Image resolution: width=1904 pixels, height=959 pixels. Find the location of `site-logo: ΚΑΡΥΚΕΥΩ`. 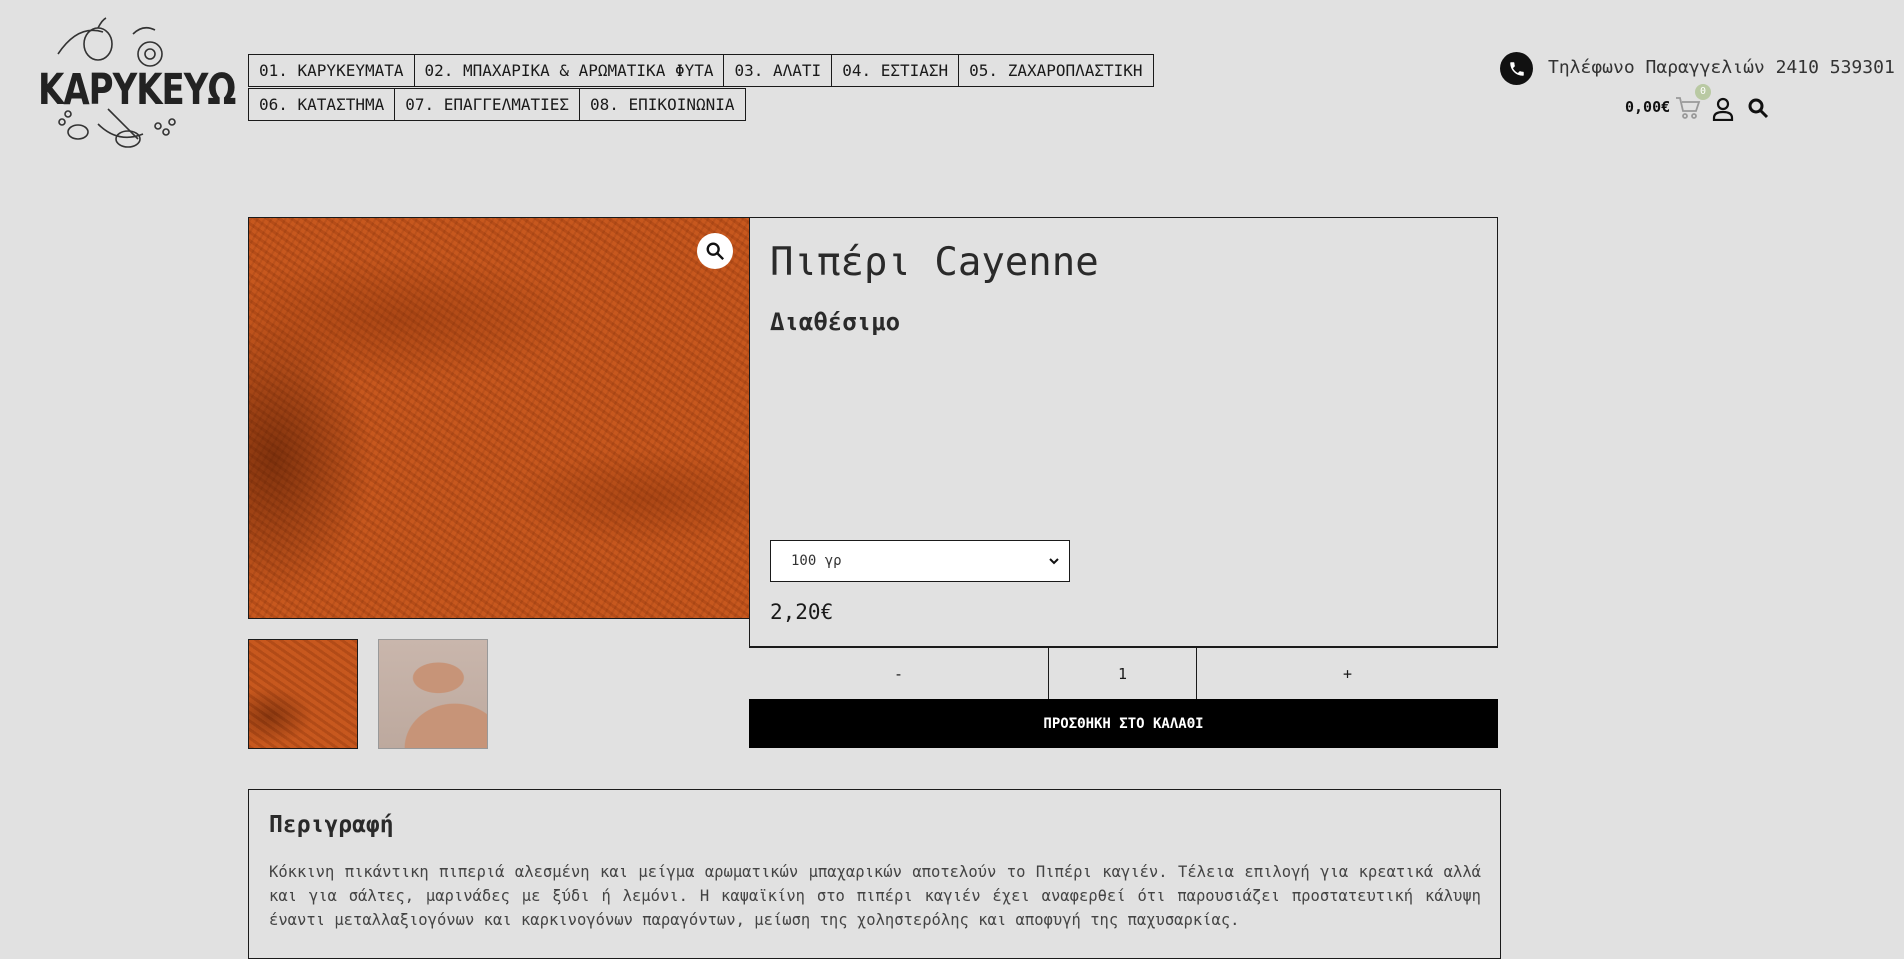

site-logo: ΚΑΡΥΚΕΥΩ is located at coordinates (137, 87).